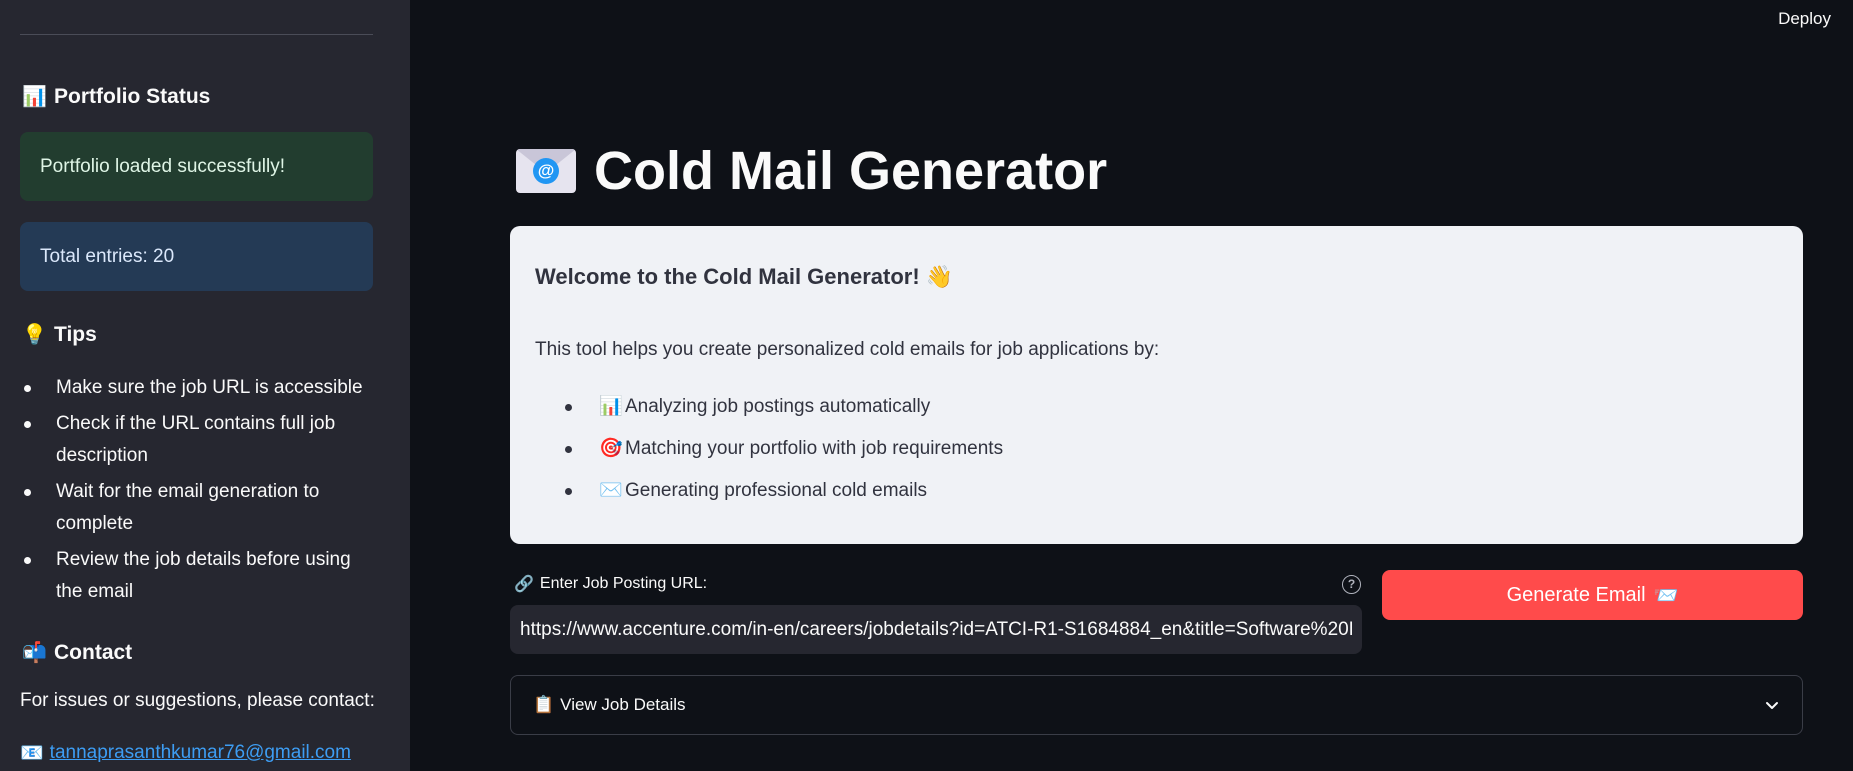  What do you see at coordinates (1576, 594) in the screenshot?
I see `generate-email-label: Generate Email` at bounding box center [1576, 594].